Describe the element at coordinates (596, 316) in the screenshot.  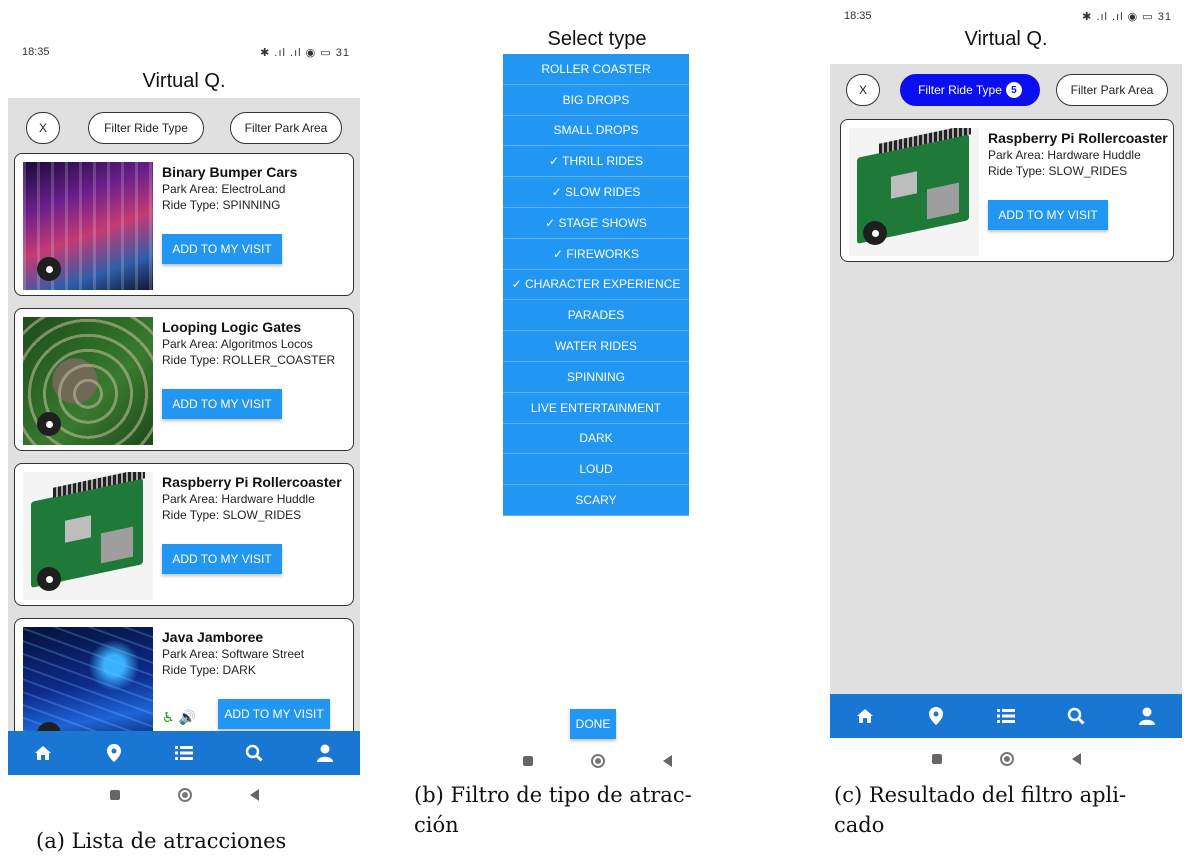
I see `option-parades: PARADES` at that location.